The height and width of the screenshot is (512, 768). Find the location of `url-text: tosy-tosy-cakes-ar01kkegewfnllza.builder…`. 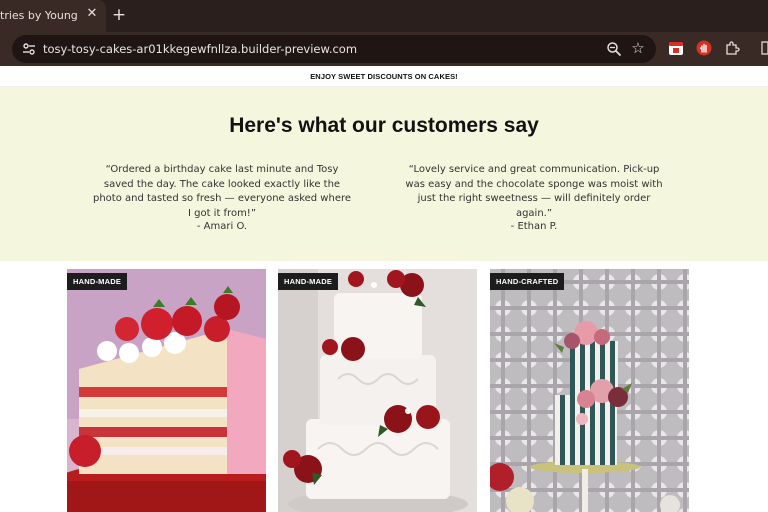

url-text: tosy-tosy-cakes-ar01kkegewfnllza.builder… is located at coordinates (200, 49).